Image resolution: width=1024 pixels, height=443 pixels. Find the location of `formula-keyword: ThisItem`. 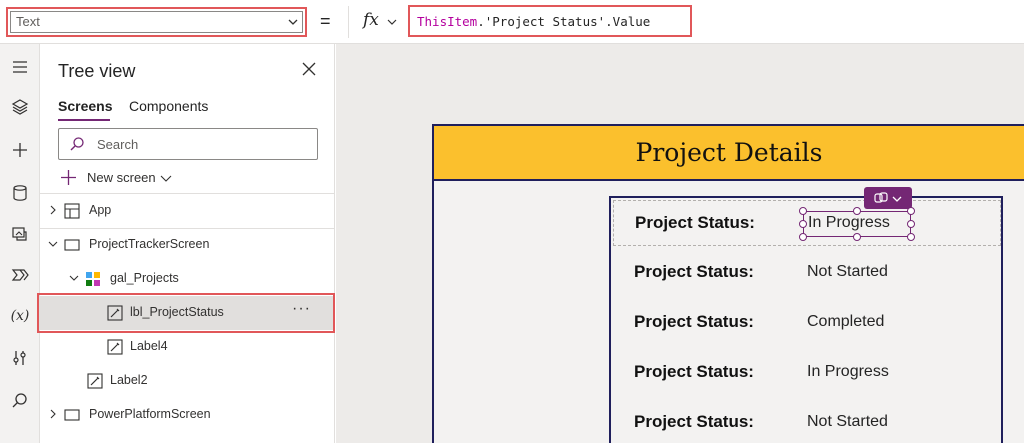

formula-keyword: ThisItem is located at coordinates (447, 21).